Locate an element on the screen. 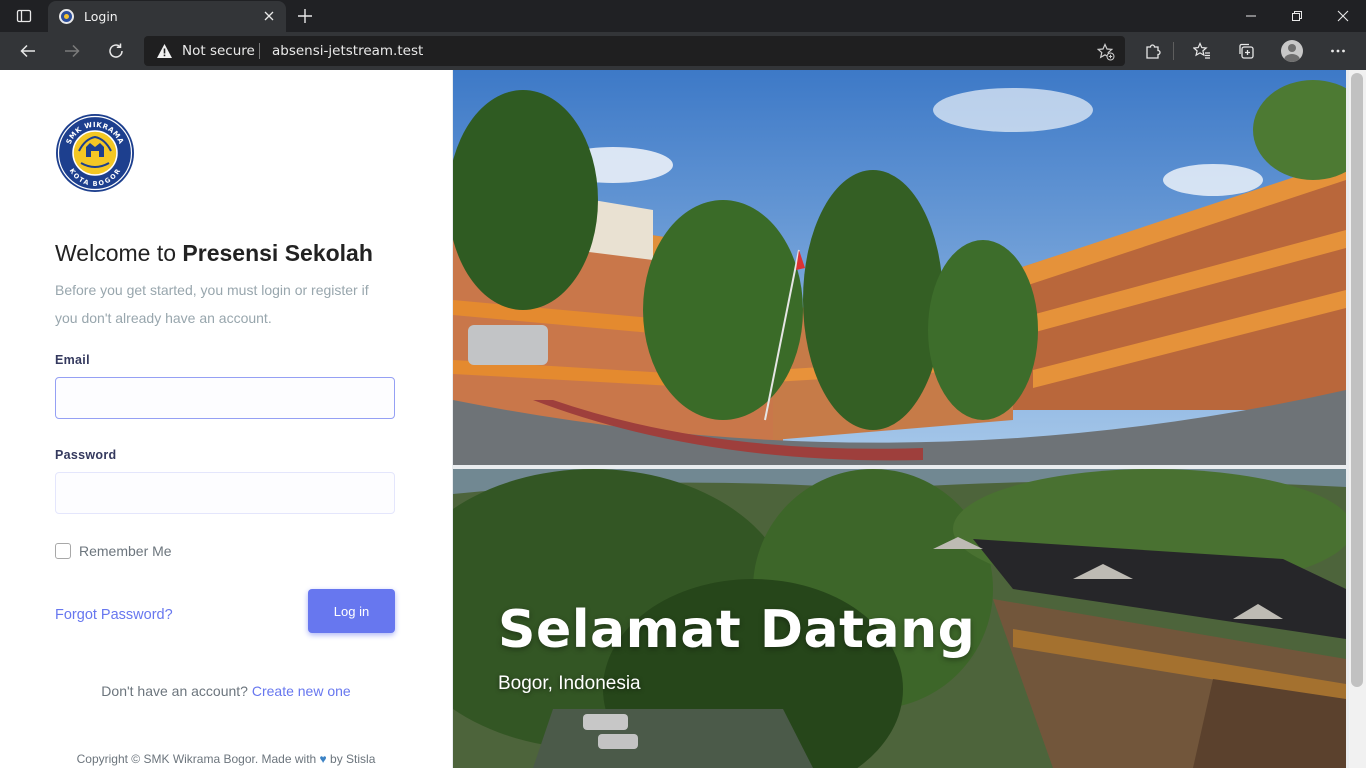 Image resolution: width=1366 pixels, height=768 pixels. scrollbar-thumb is located at coordinates (1357, 380).